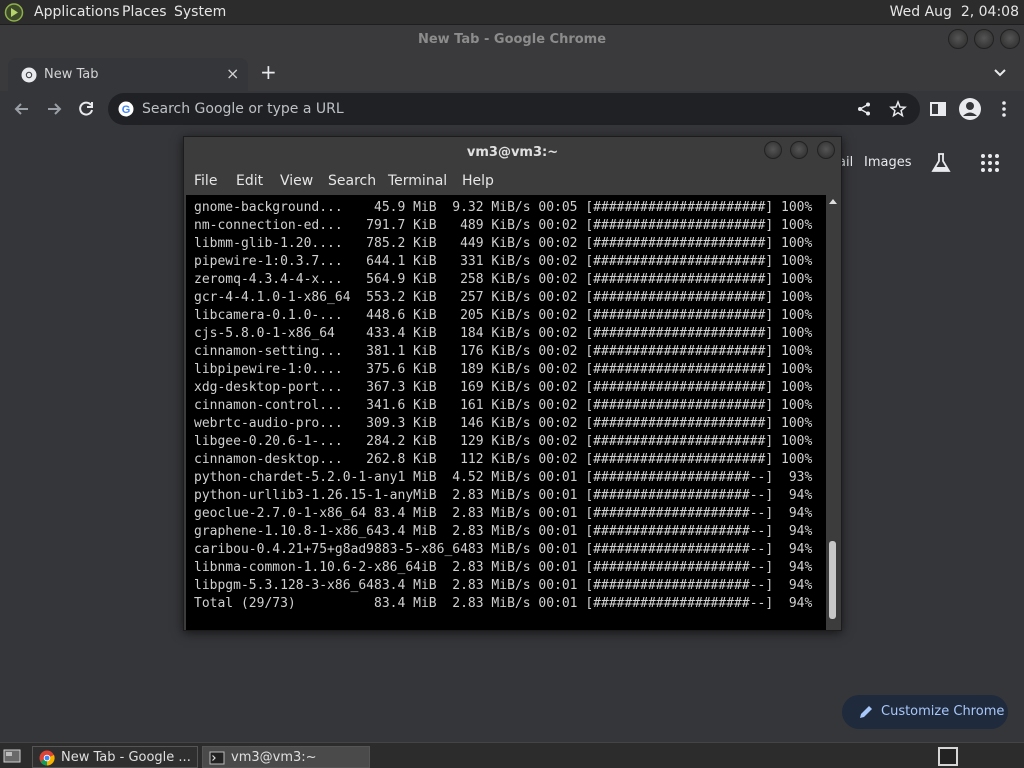  I want to click on chrome-titlebar: New Tab - Google Chrome, so click(512, 40).